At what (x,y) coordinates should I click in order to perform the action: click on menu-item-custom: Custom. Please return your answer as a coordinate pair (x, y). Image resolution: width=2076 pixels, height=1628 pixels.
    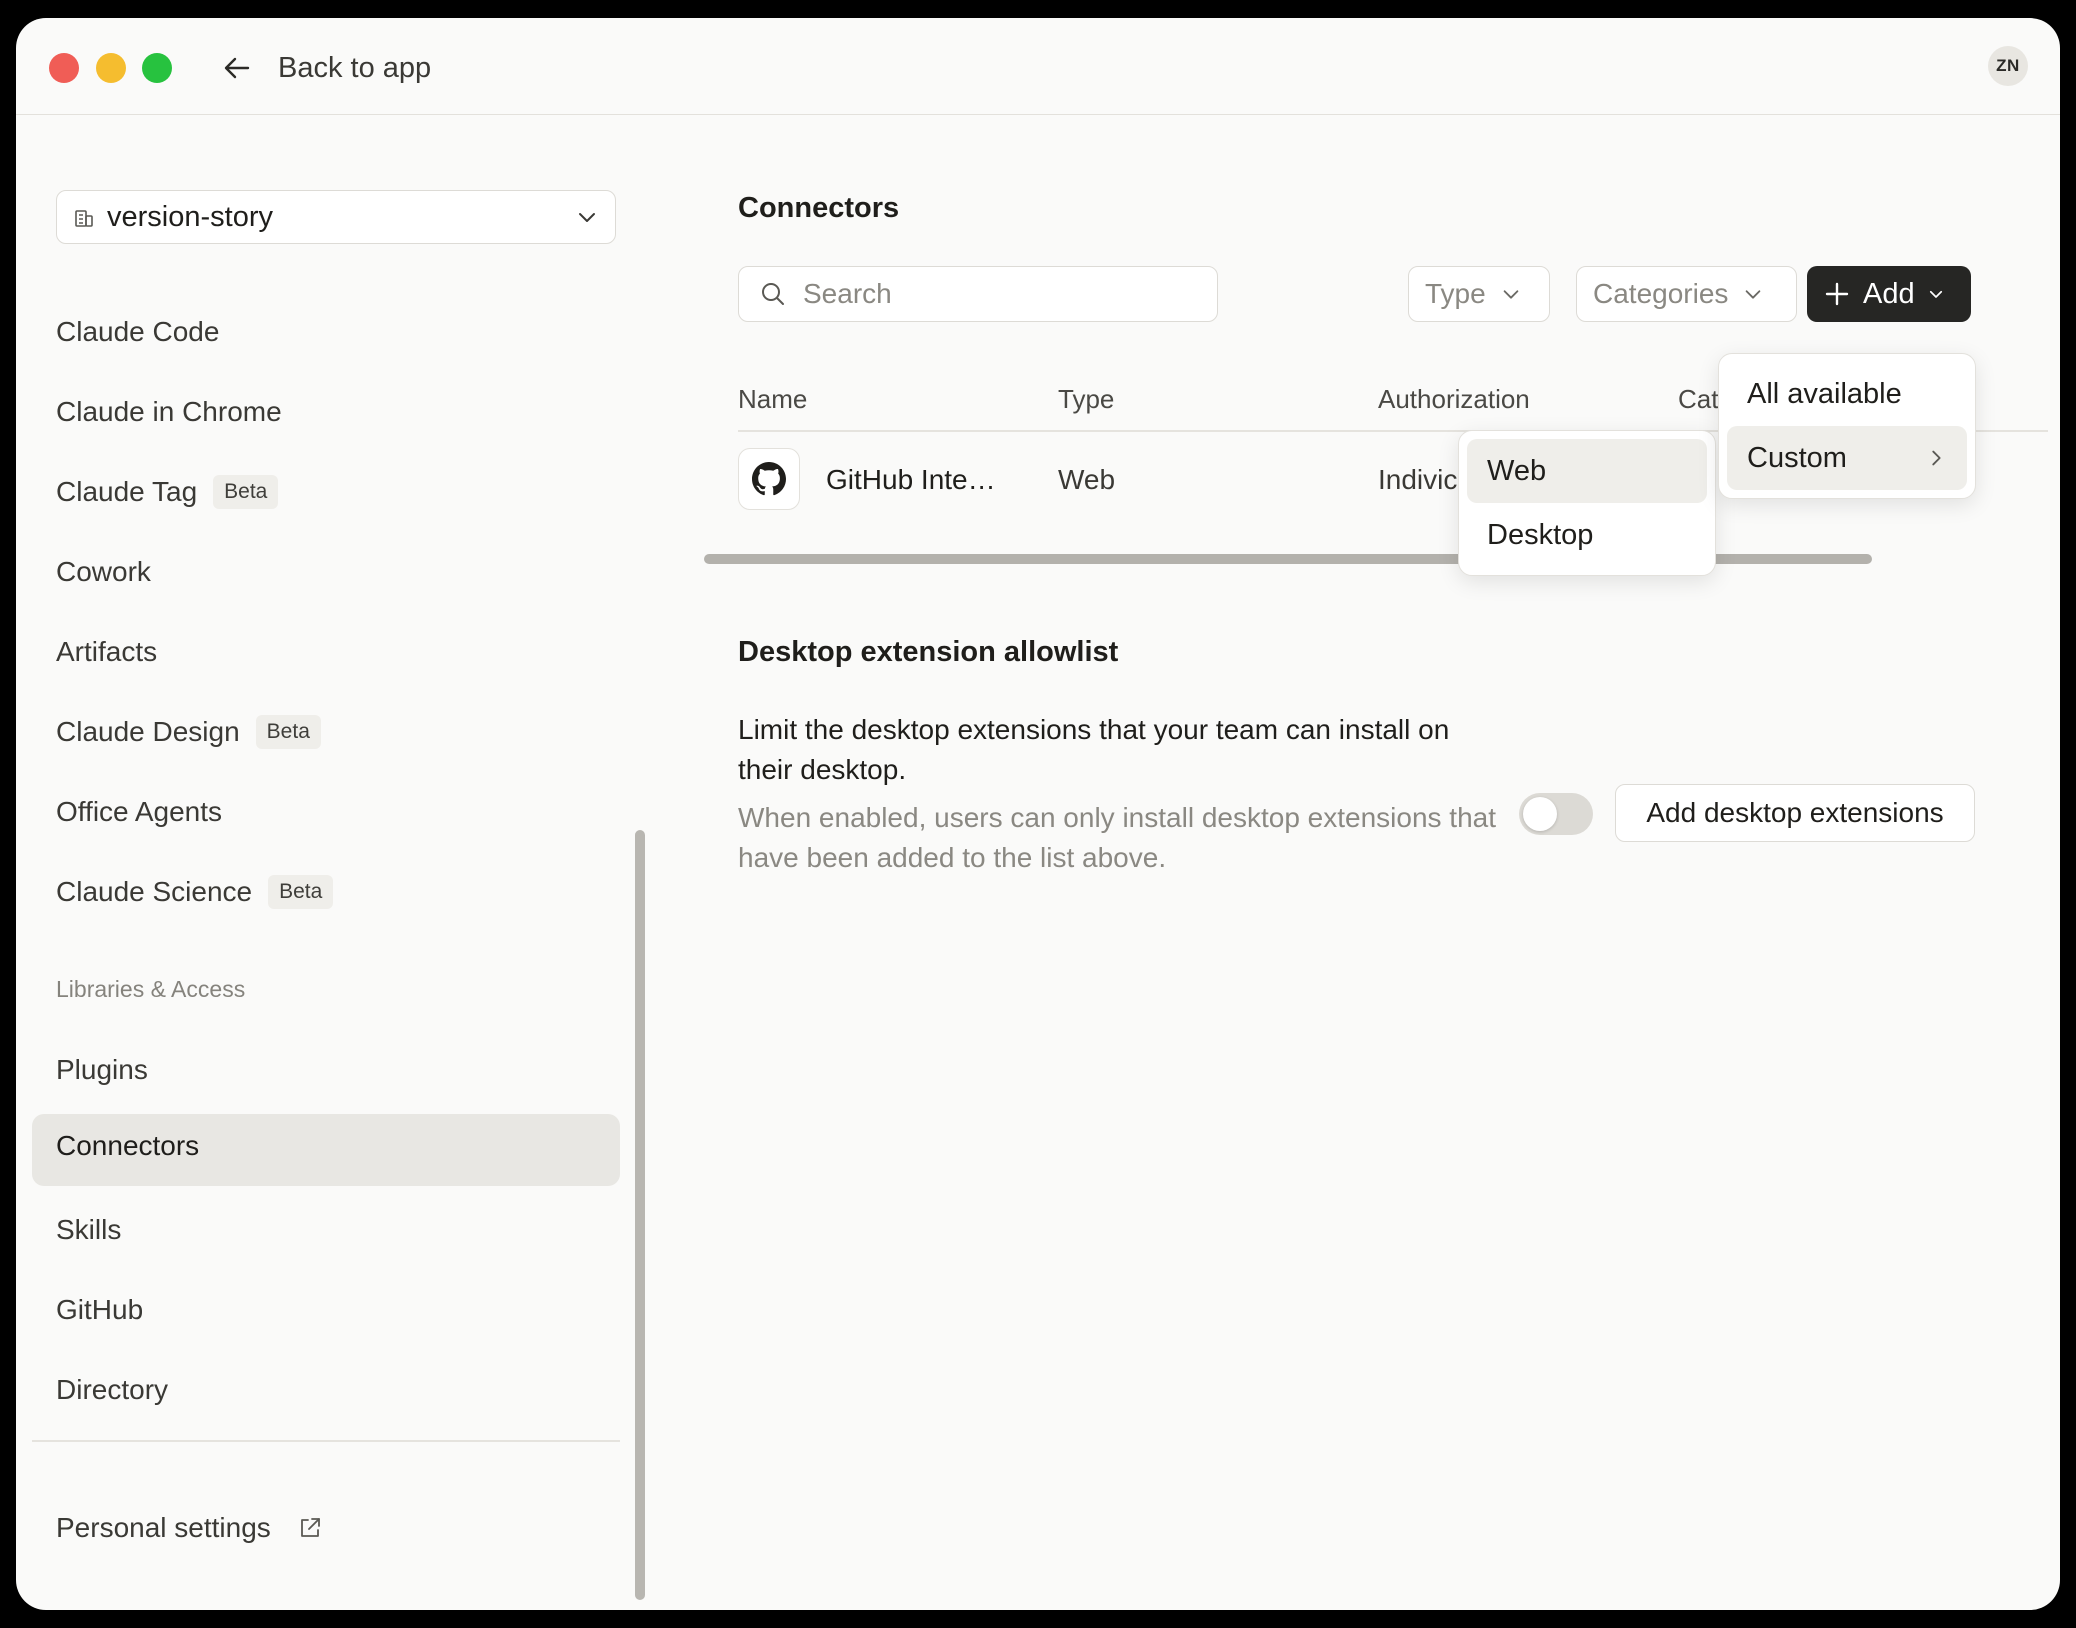
    Looking at the image, I should click on (1847, 458).